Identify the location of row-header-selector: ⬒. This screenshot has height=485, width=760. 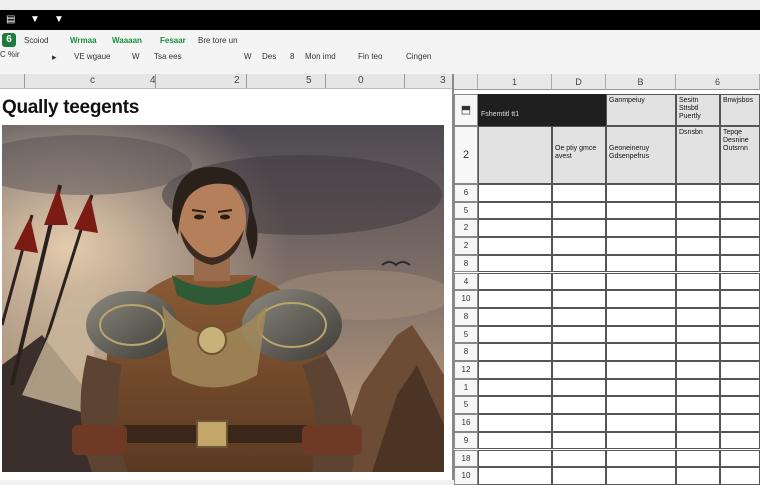
(466, 110).